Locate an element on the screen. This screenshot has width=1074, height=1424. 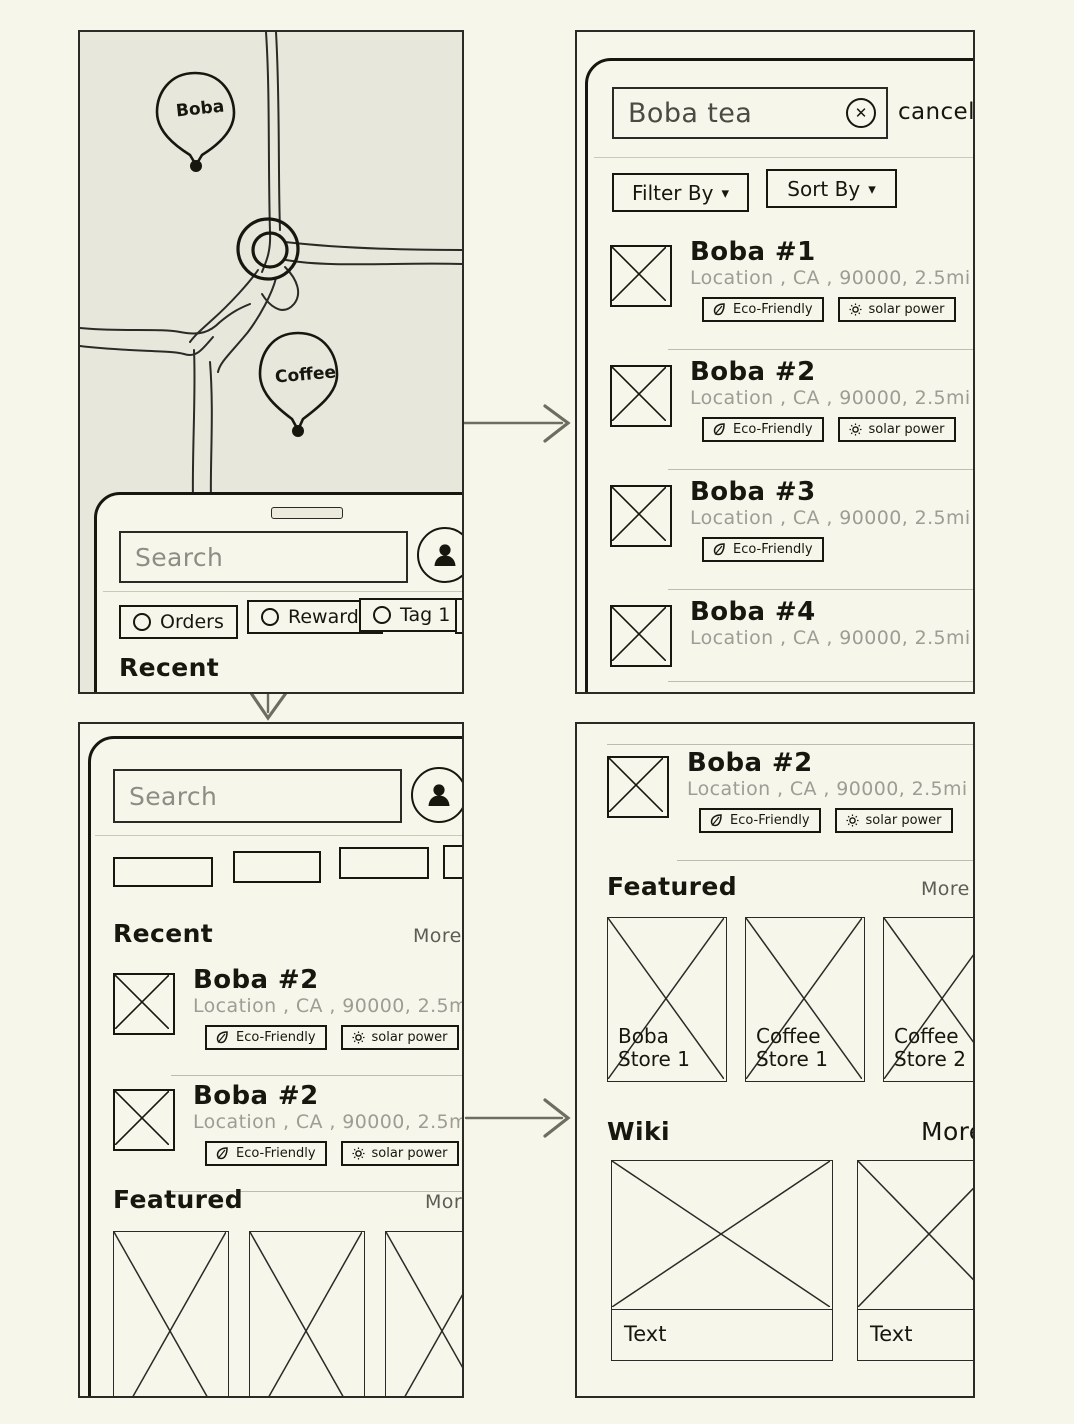
map-pin-boba: Boba is located at coordinates (195, 121).